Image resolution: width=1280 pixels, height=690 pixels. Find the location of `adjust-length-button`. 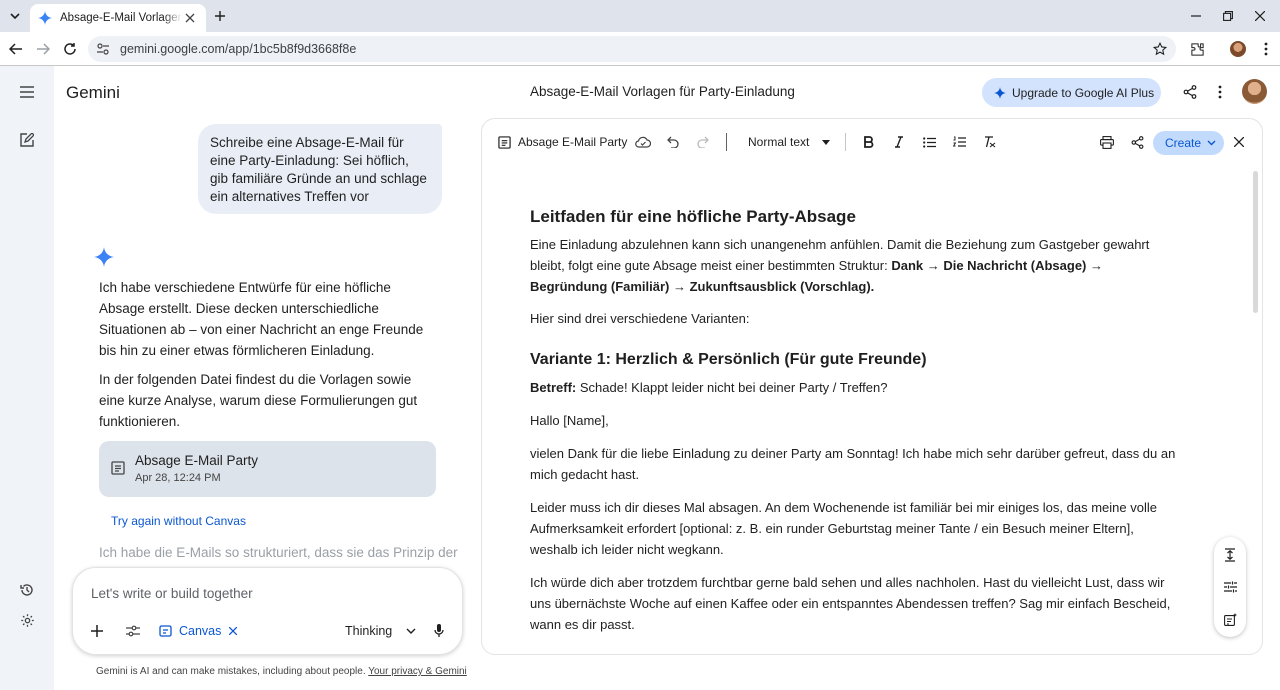

adjust-length-button is located at coordinates (1230, 555).